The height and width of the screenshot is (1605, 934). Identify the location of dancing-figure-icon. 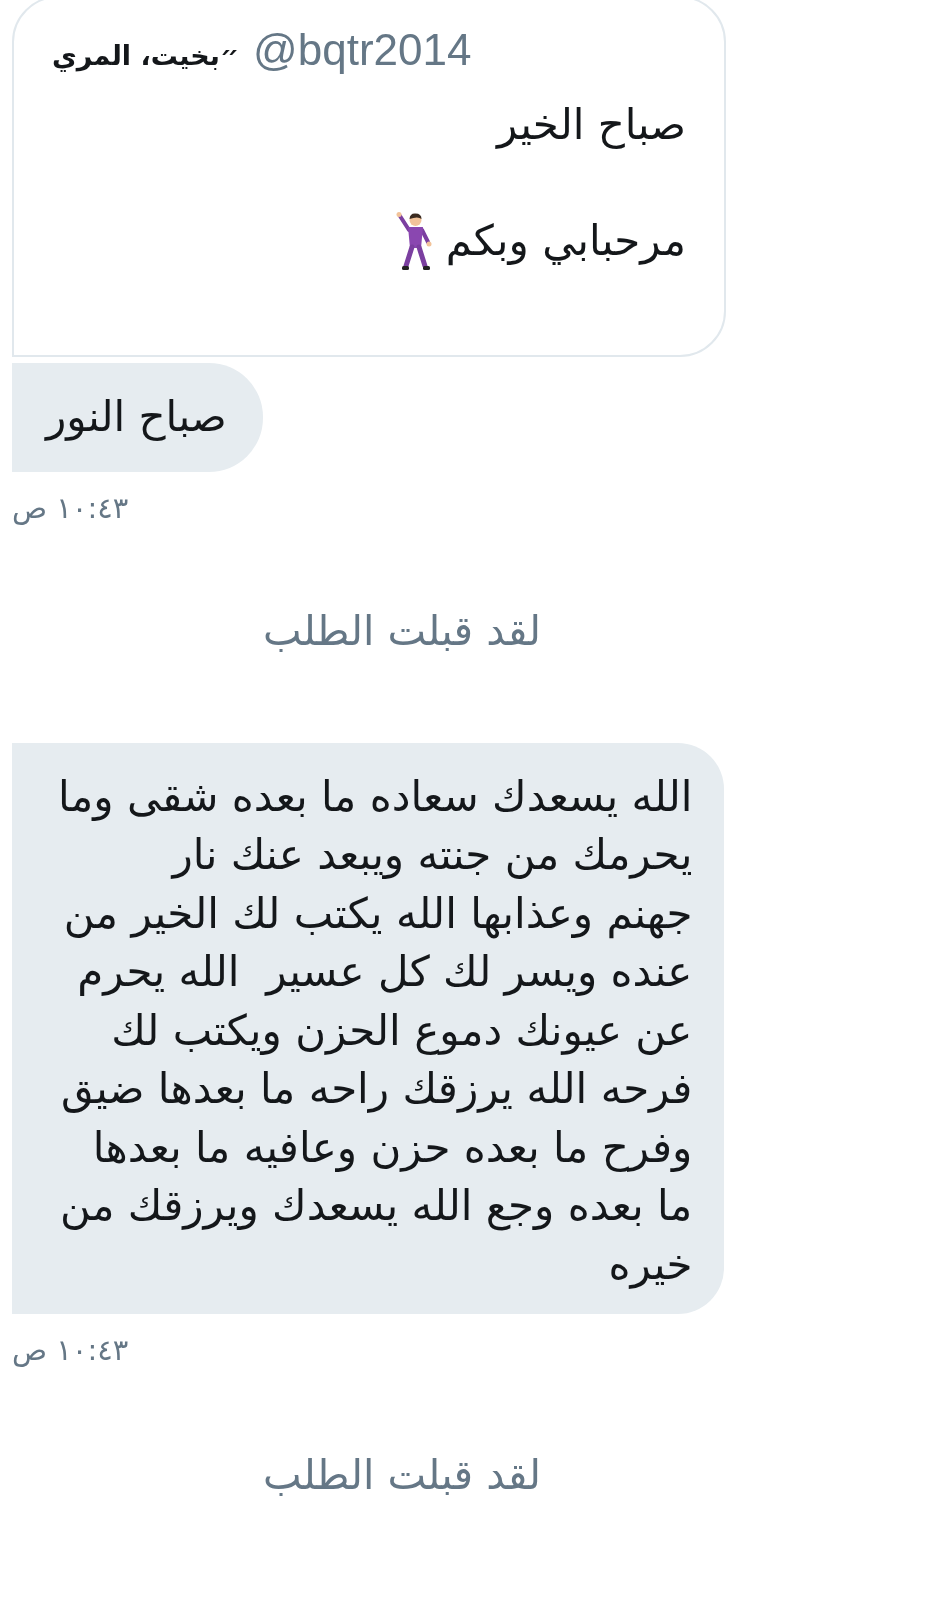
(413, 241).